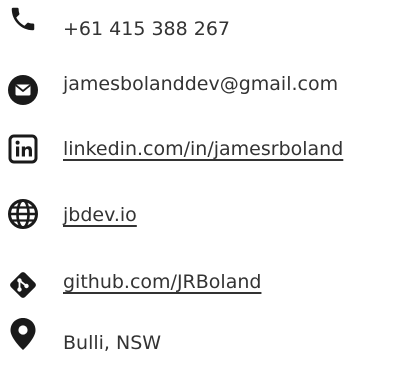  I want to click on map-pin-icon, so click(23, 334).